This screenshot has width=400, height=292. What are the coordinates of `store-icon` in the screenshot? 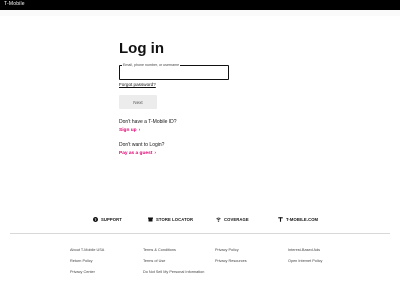 It's located at (150, 219).